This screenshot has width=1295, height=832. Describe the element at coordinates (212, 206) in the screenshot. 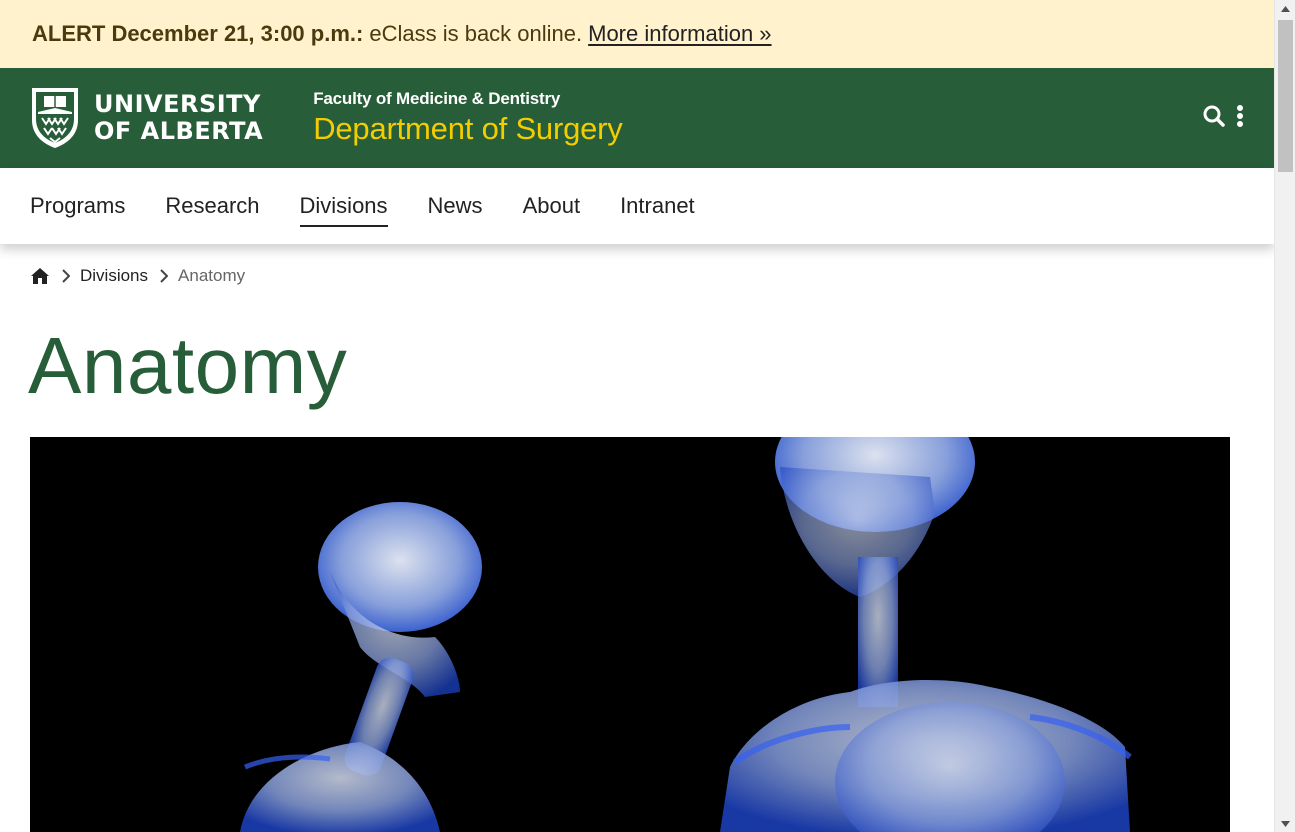

I see `nav-item-research: Research` at that location.